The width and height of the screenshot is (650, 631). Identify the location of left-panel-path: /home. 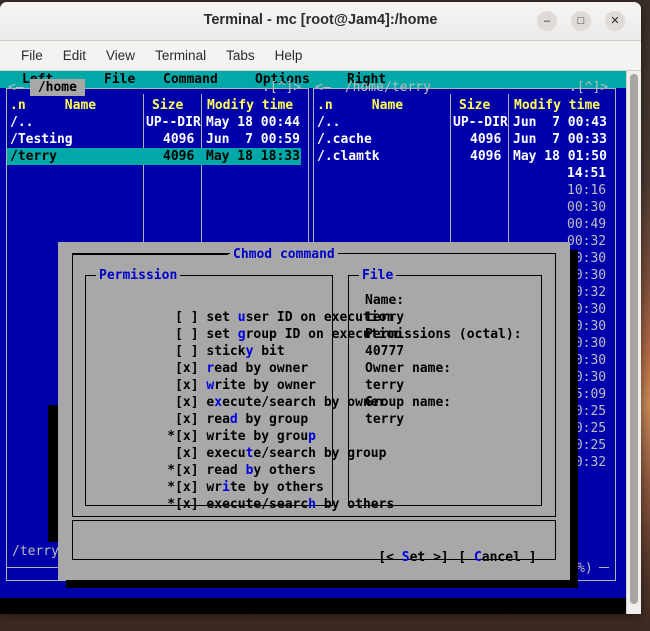
(57, 87).